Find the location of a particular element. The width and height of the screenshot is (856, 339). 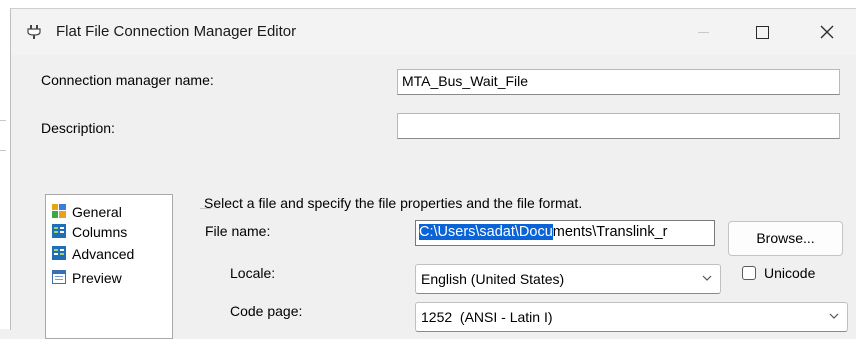

close-icon is located at coordinates (827, 32).